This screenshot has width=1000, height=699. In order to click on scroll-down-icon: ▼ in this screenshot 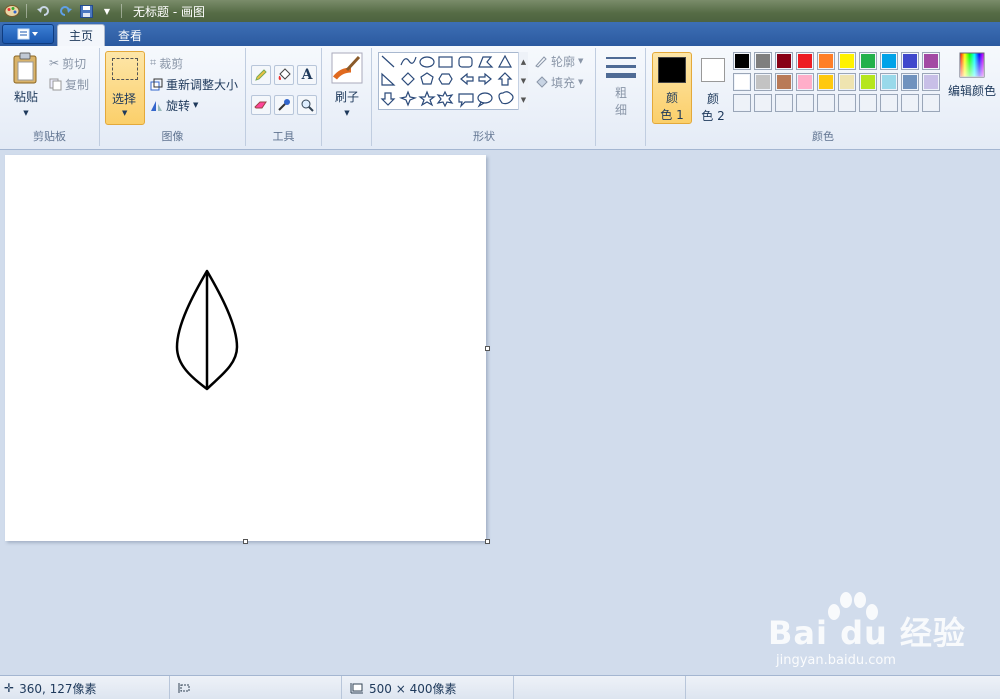, I will do `click(523, 81)`.